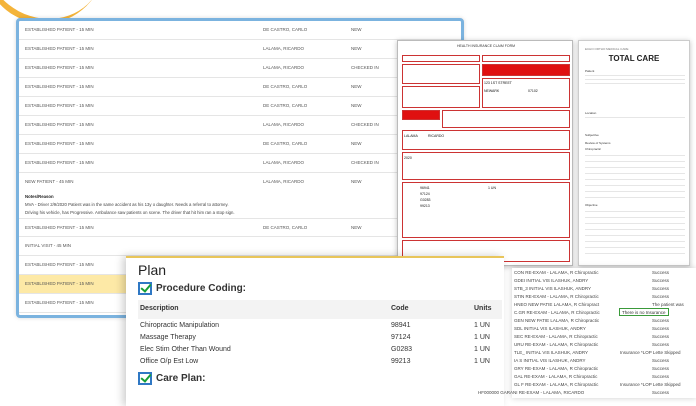  I want to click on insurance-tooltip: There is no Insurance, so click(644, 312).